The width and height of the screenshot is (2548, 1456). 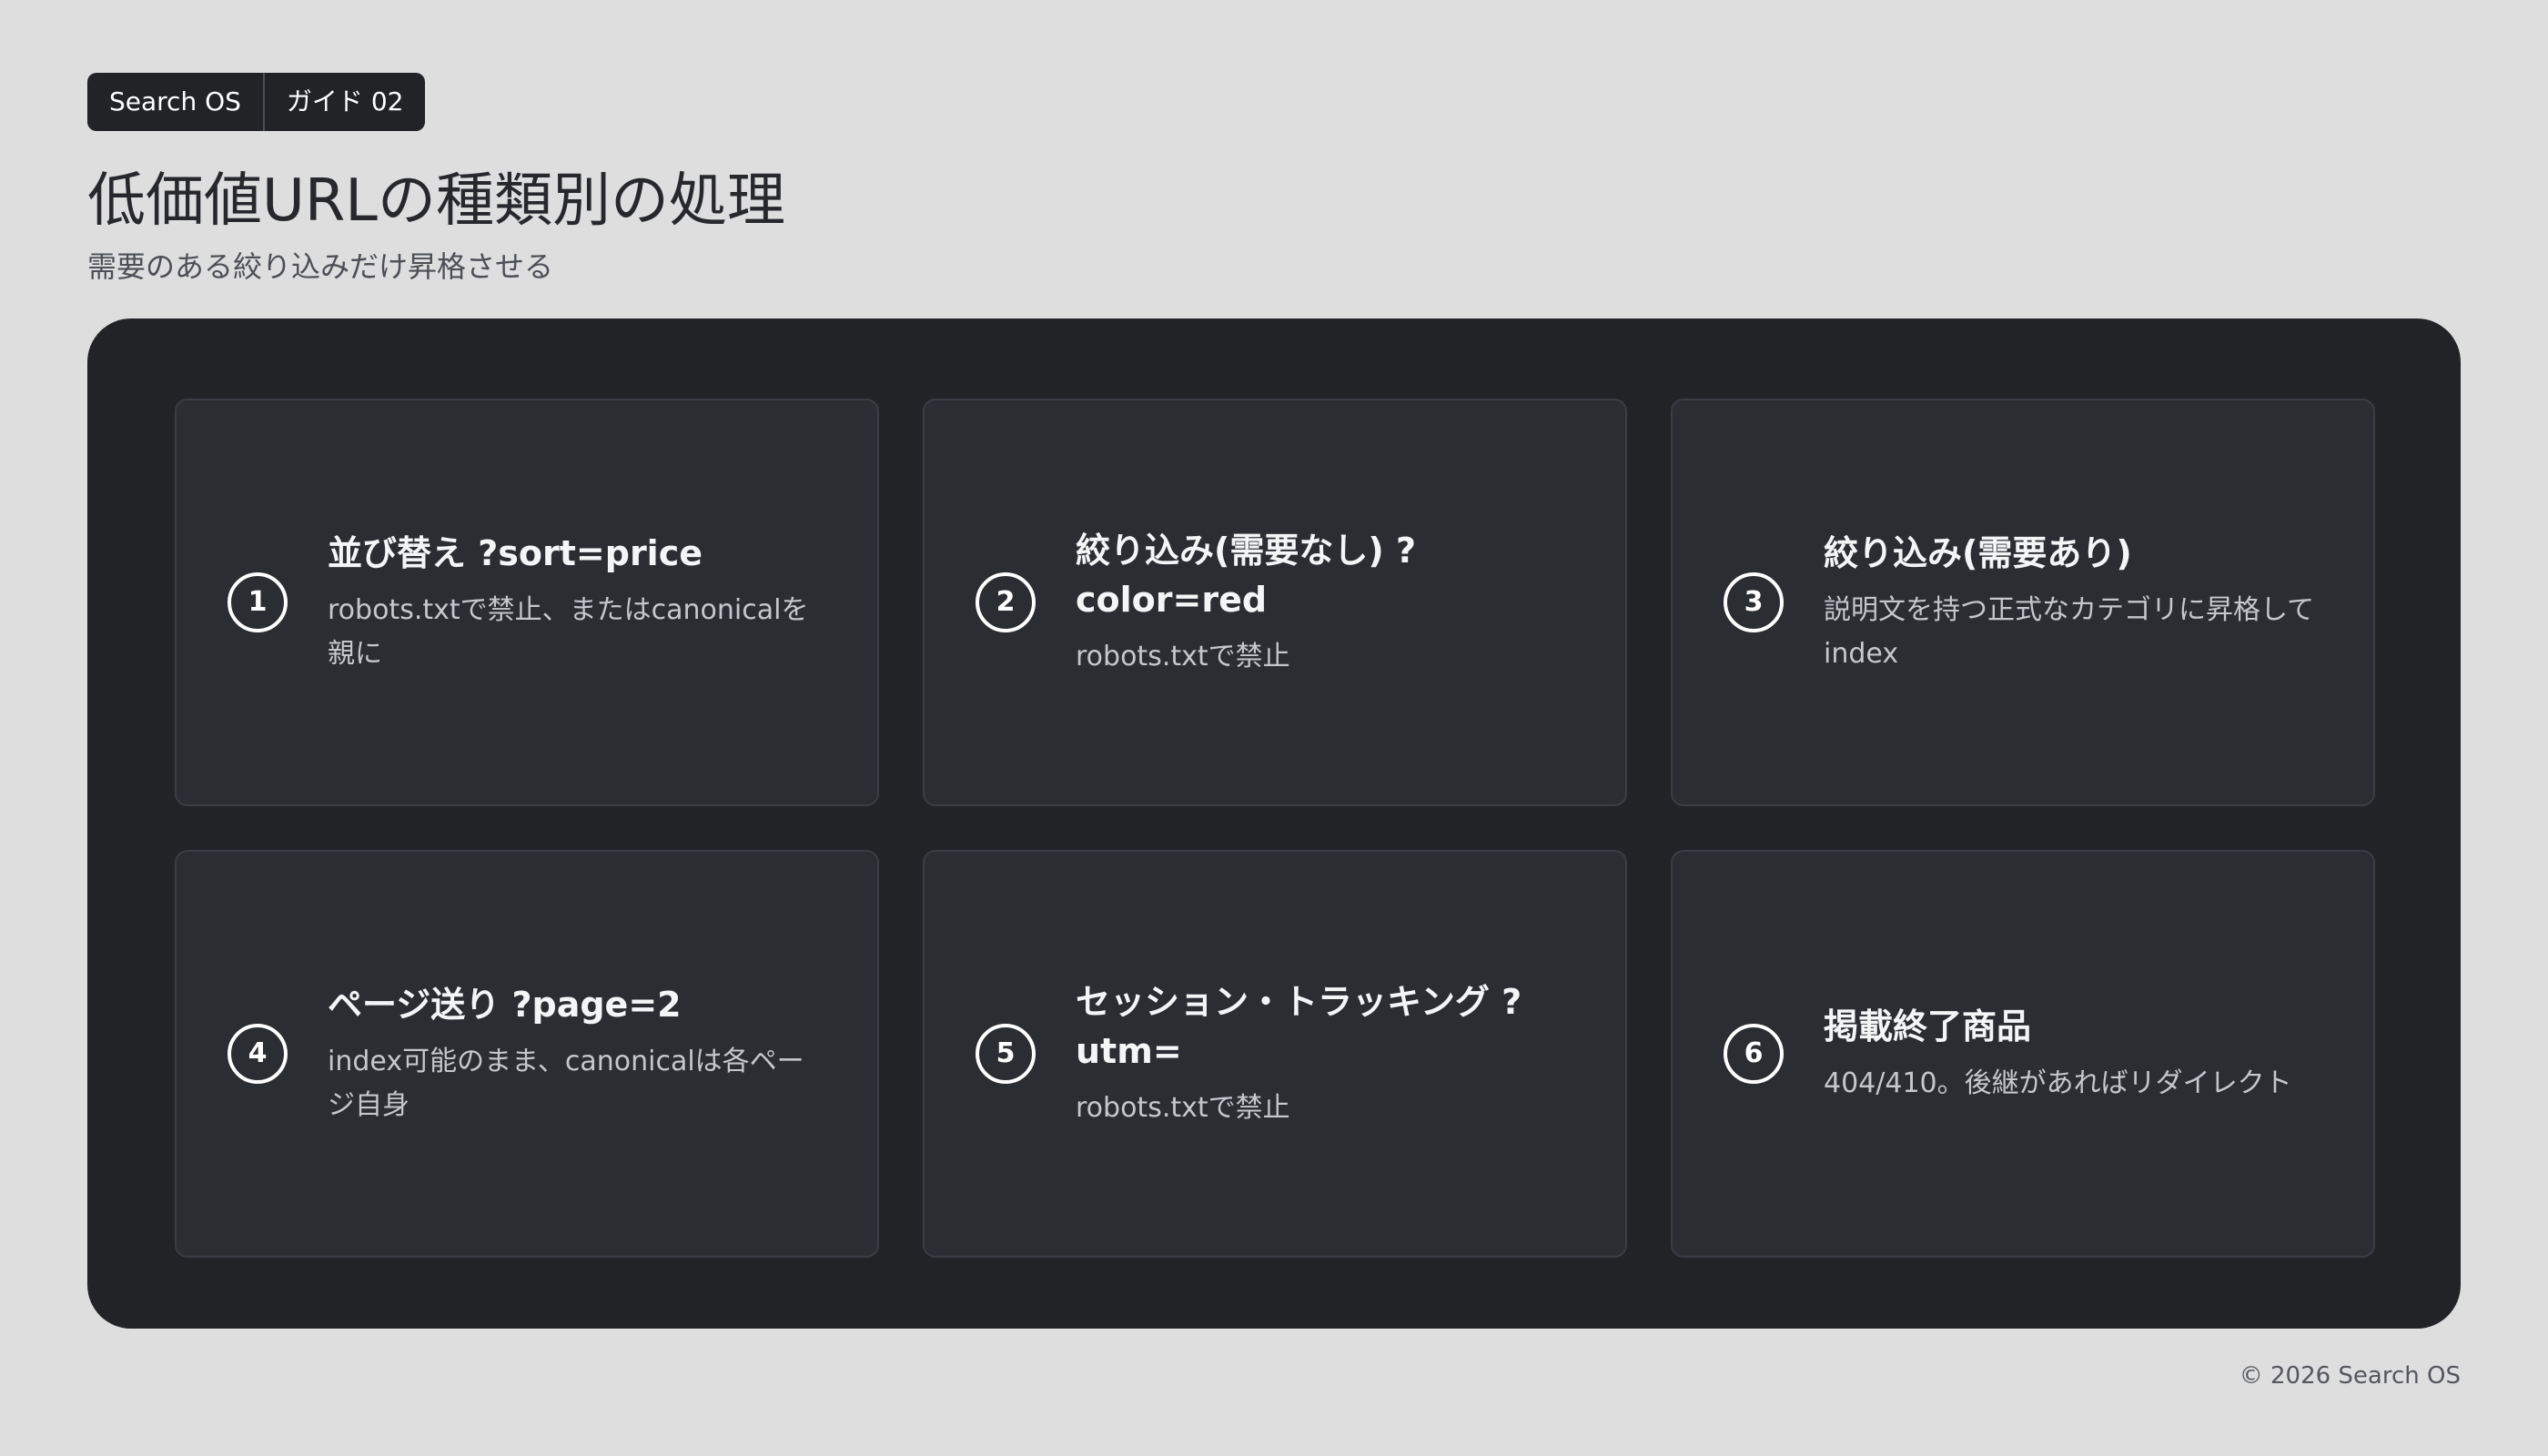 I want to click on guide-label: ガイド 02, so click(x=345, y=101).